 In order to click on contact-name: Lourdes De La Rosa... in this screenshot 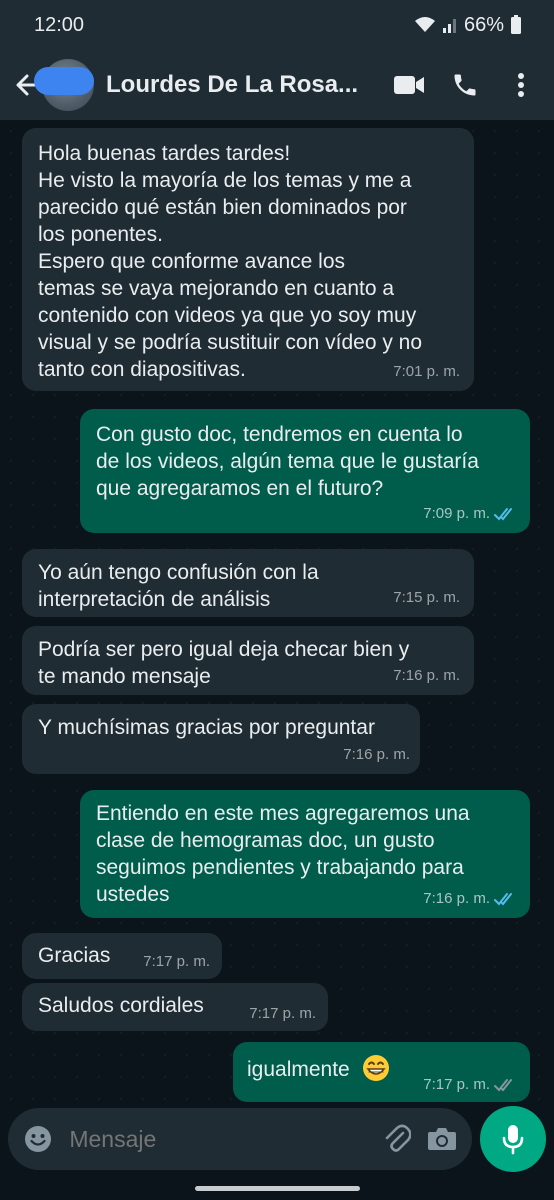, I will do `click(235, 85)`.